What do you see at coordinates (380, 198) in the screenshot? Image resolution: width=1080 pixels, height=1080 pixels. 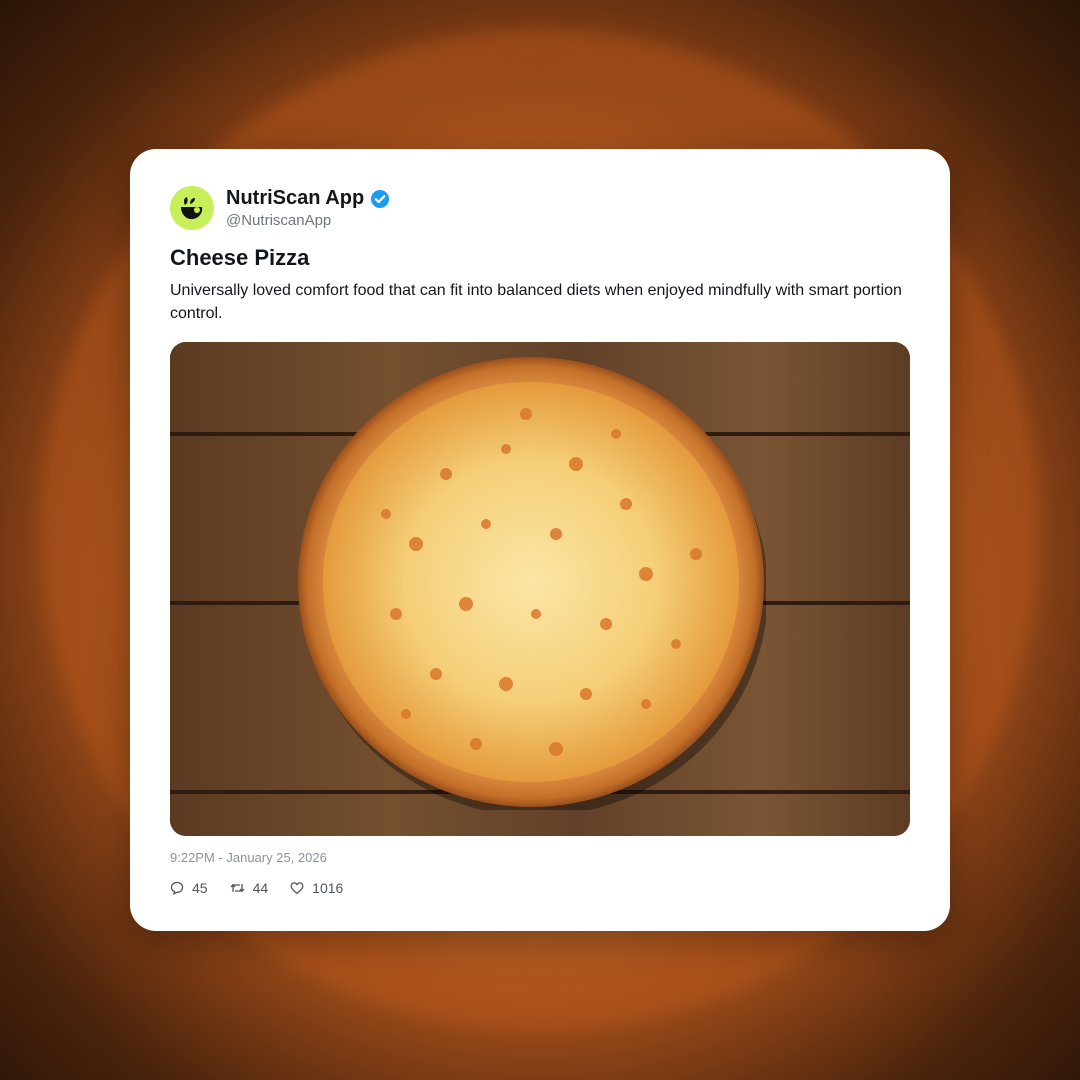 I see `verified-badge-icon` at bounding box center [380, 198].